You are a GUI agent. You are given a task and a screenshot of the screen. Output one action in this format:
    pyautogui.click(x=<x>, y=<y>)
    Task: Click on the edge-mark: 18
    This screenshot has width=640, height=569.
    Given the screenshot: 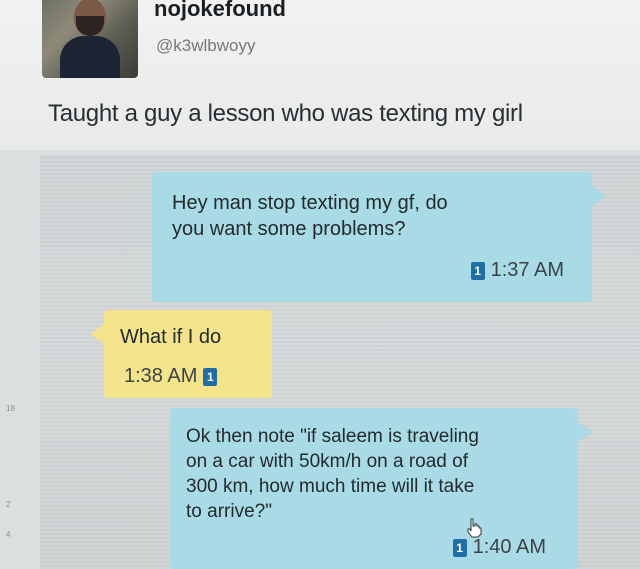 What is the action you would take?
    pyautogui.click(x=10, y=408)
    